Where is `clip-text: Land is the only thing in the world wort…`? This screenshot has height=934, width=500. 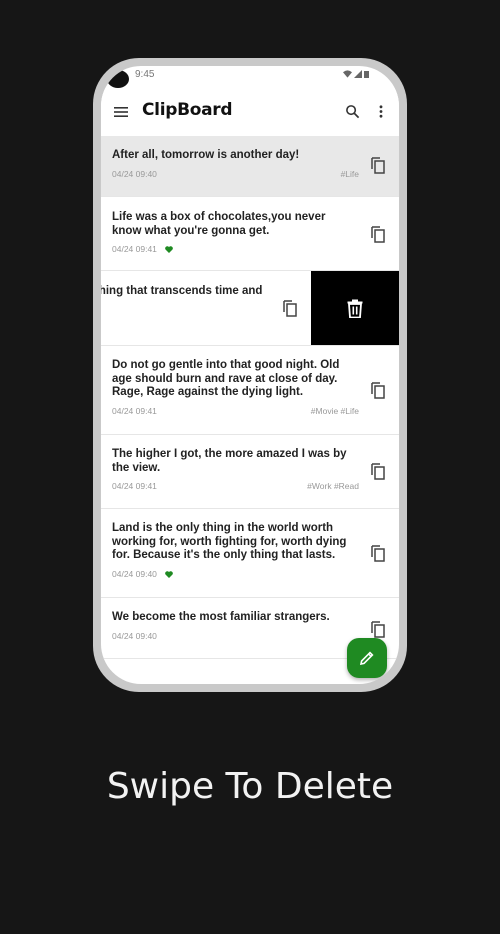 clip-text: Land is the only thing in the world wort… is located at coordinates (229, 541).